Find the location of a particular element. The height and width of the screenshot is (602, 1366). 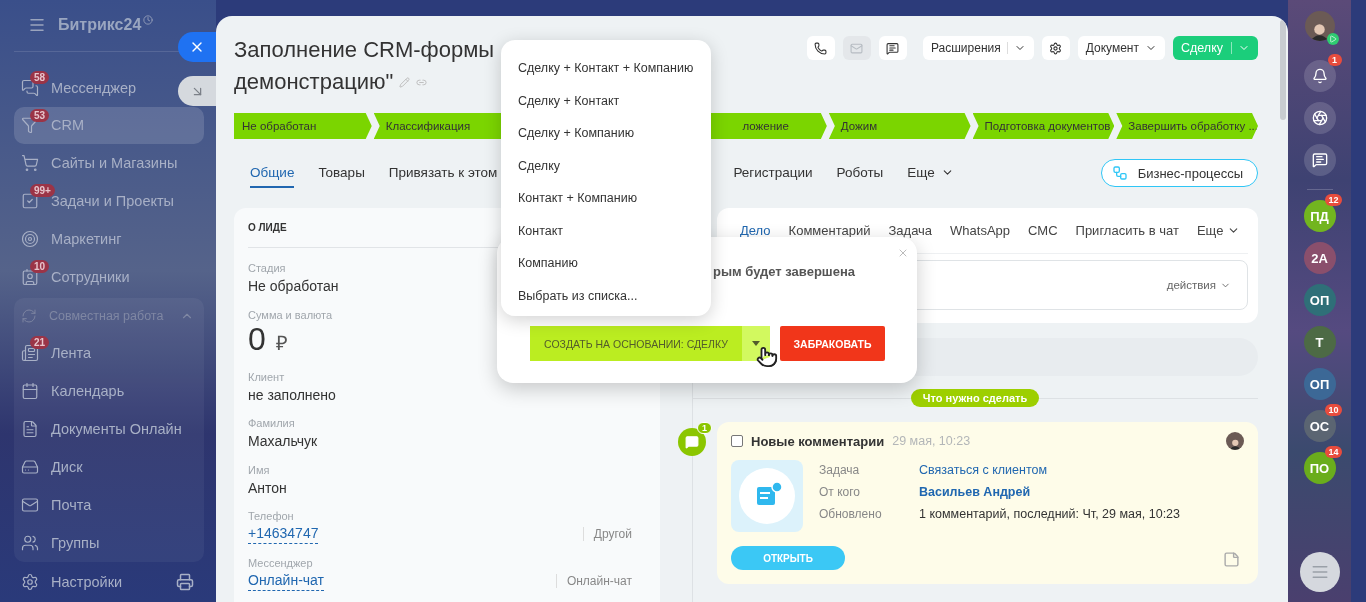

logo: Битрикс24 is located at coordinates (100, 25).